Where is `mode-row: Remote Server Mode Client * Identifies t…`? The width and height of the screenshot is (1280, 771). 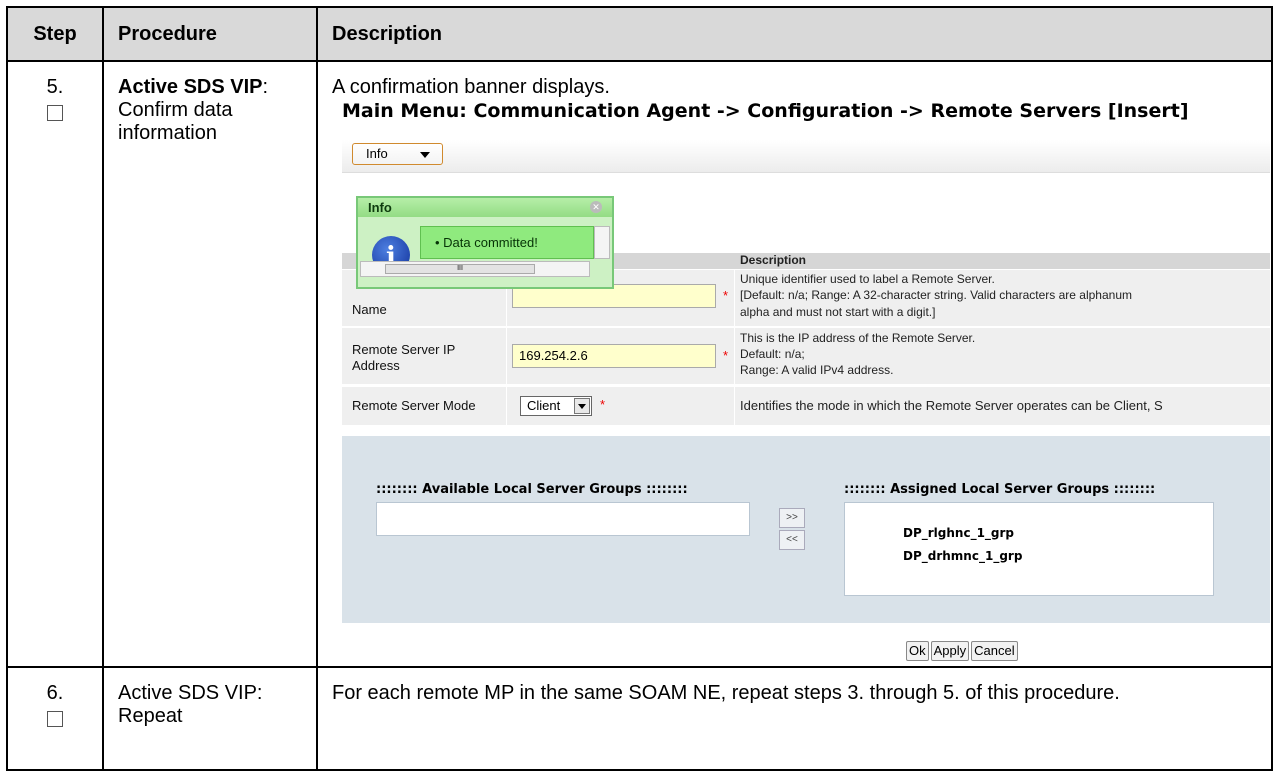 mode-row: Remote Server Mode Client * Identifies t… is located at coordinates (806, 406).